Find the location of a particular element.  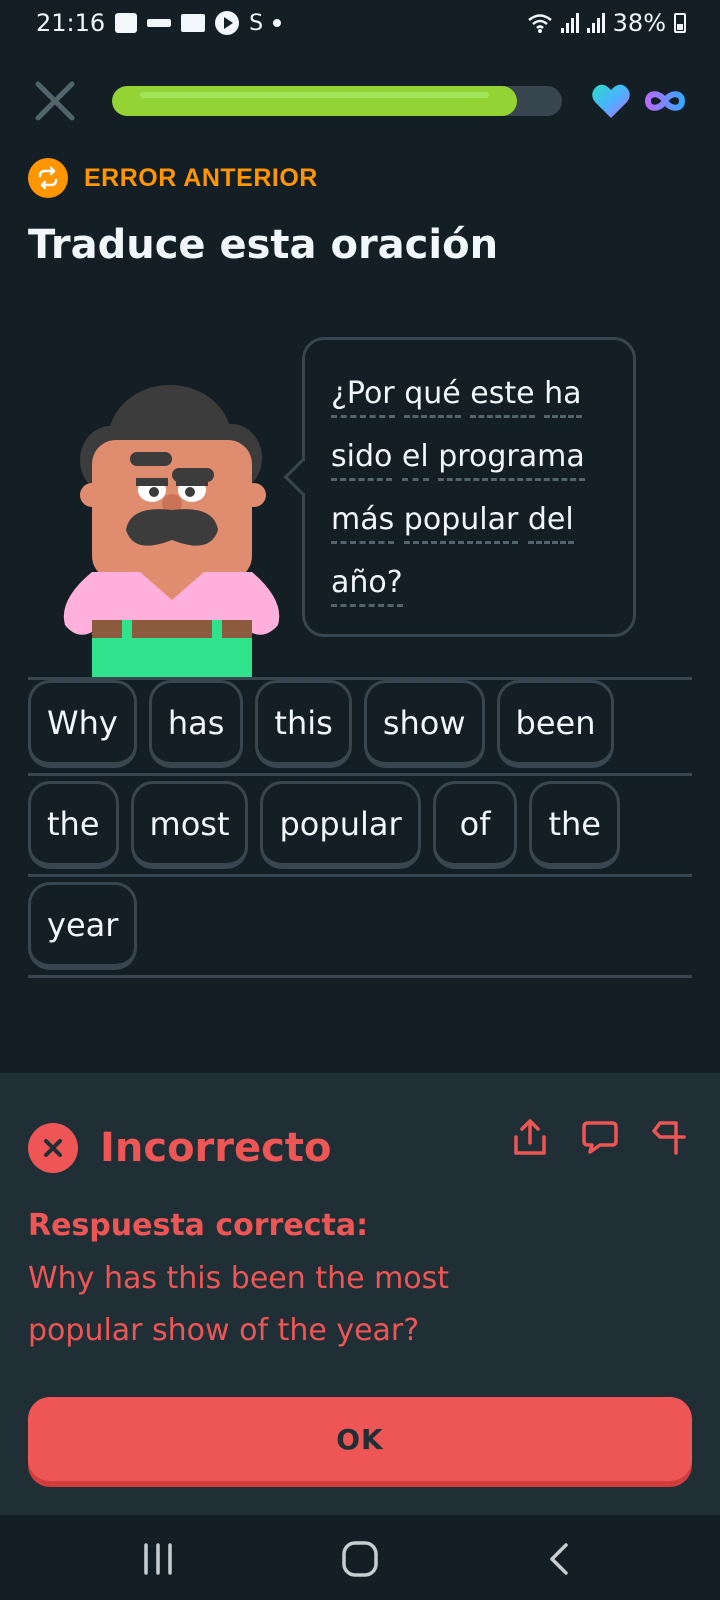

feedback-title: Incorrecto is located at coordinates (216, 1148).